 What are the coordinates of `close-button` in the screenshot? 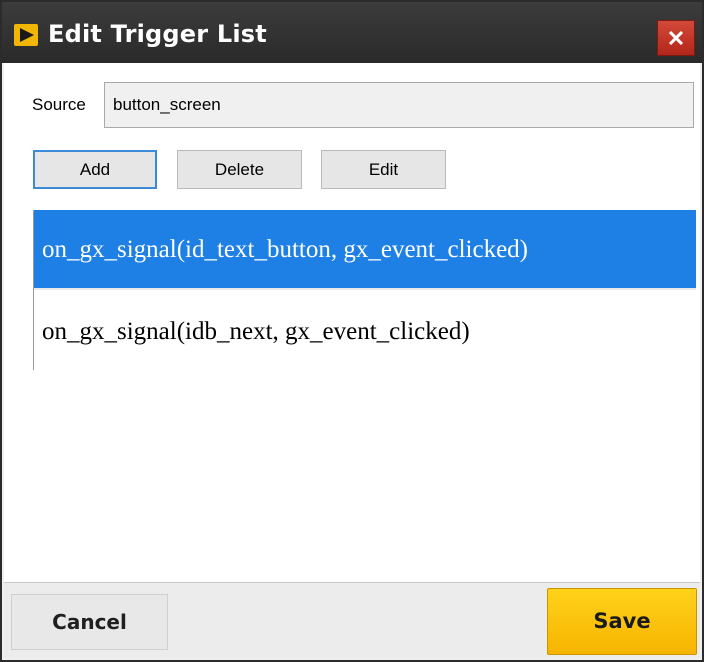 It's located at (676, 38).